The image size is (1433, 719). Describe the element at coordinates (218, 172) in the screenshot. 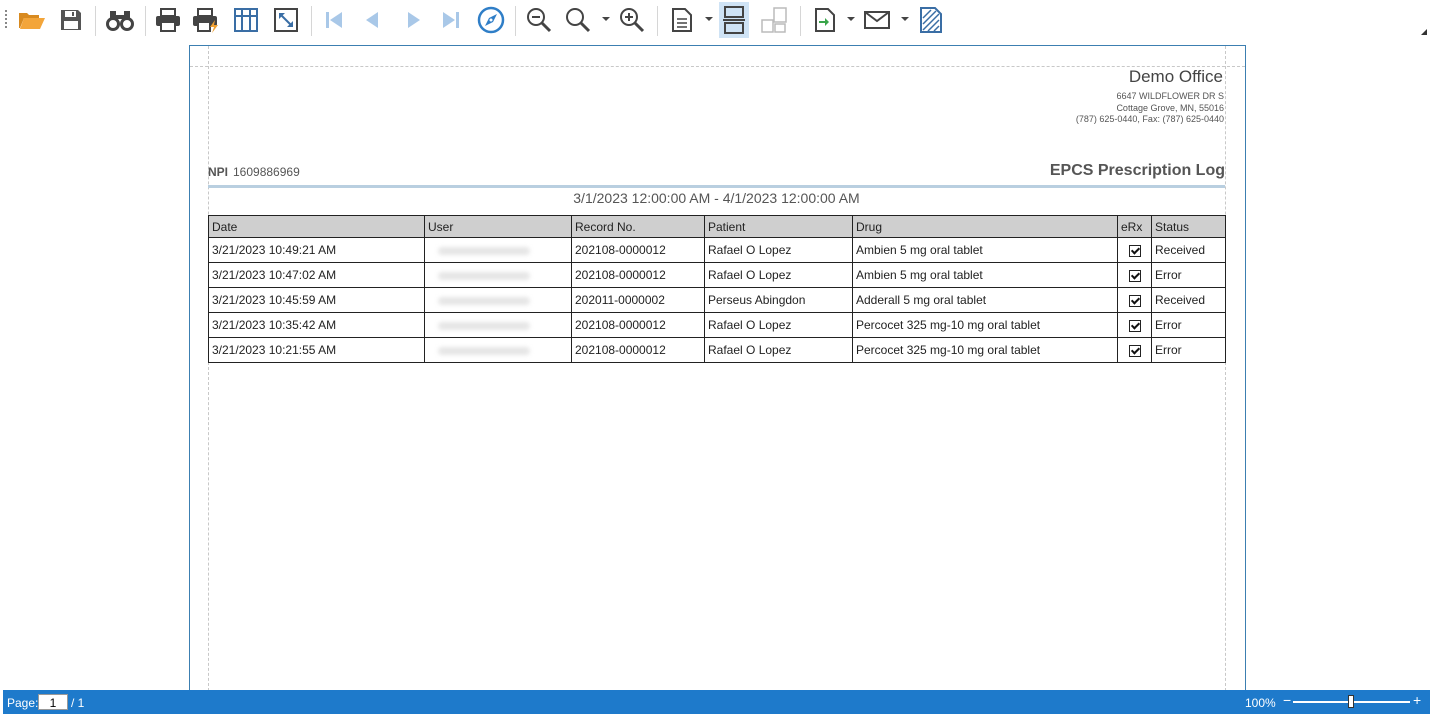

I see `npi-label: NPI` at that location.